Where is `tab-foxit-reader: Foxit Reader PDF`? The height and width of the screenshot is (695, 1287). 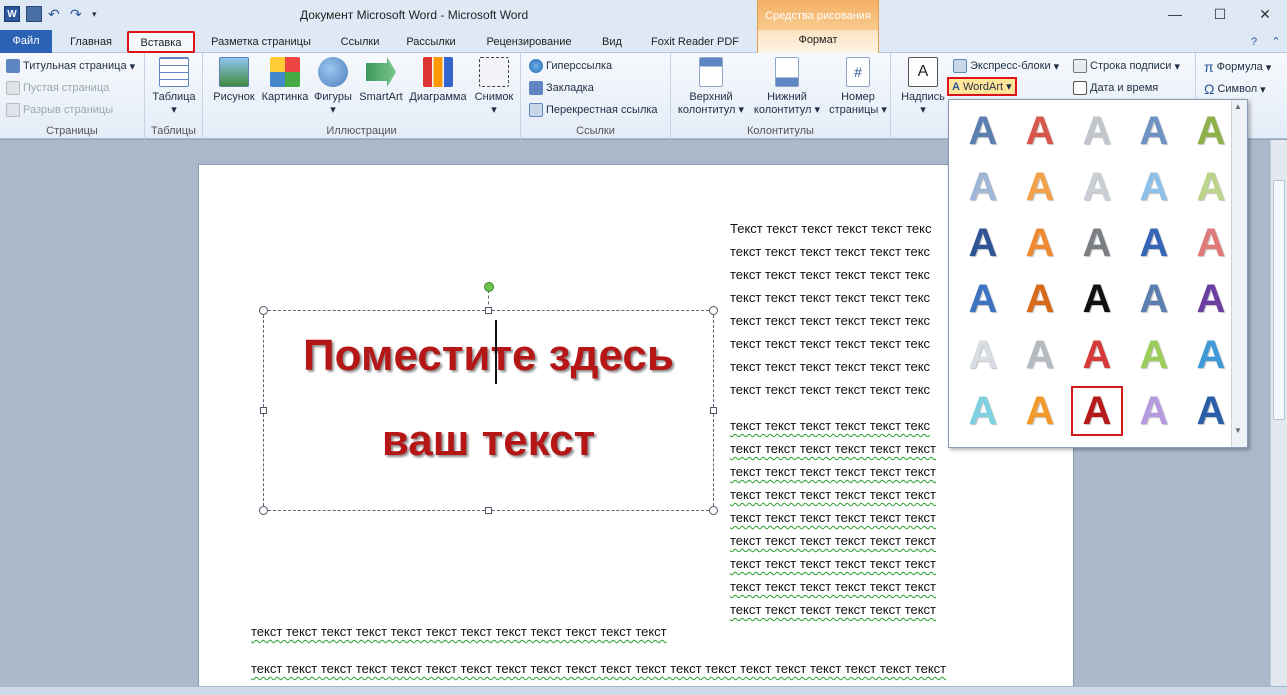 tab-foxit-reader: Foxit Reader PDF is located at coordinates (695, 42).